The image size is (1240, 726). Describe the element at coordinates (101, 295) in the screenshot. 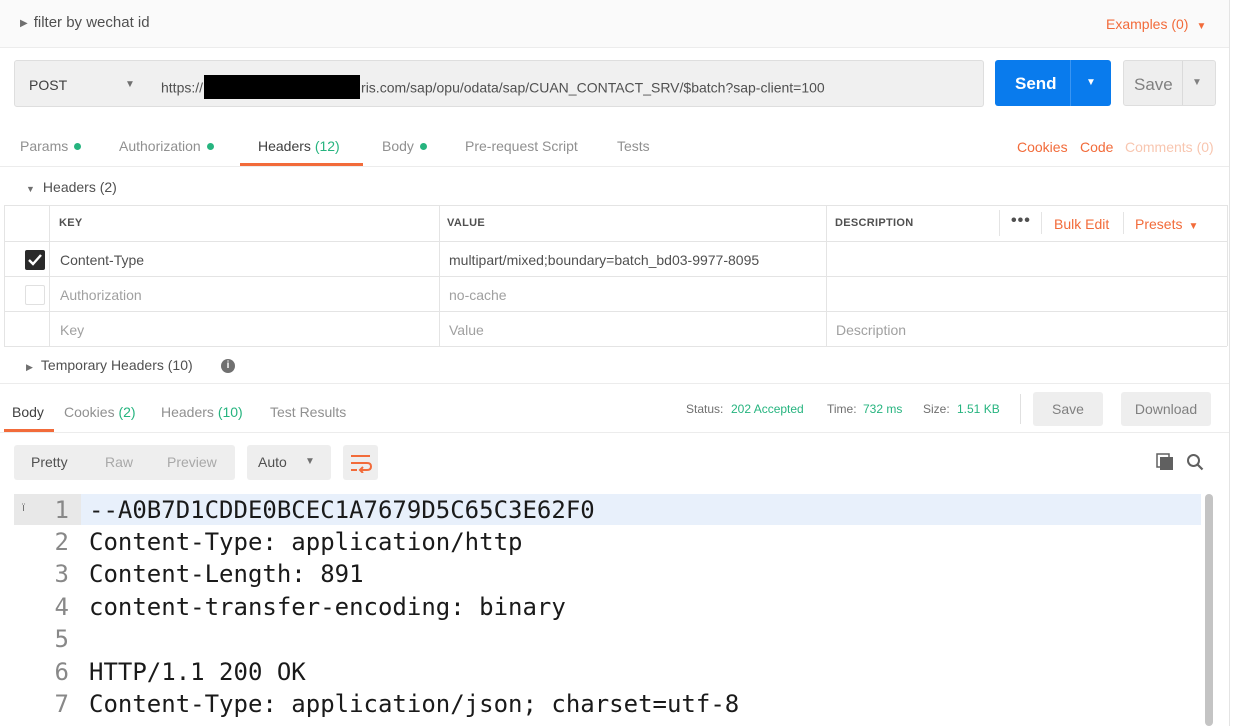

I see `header-key-cell: Authorization` at that location.